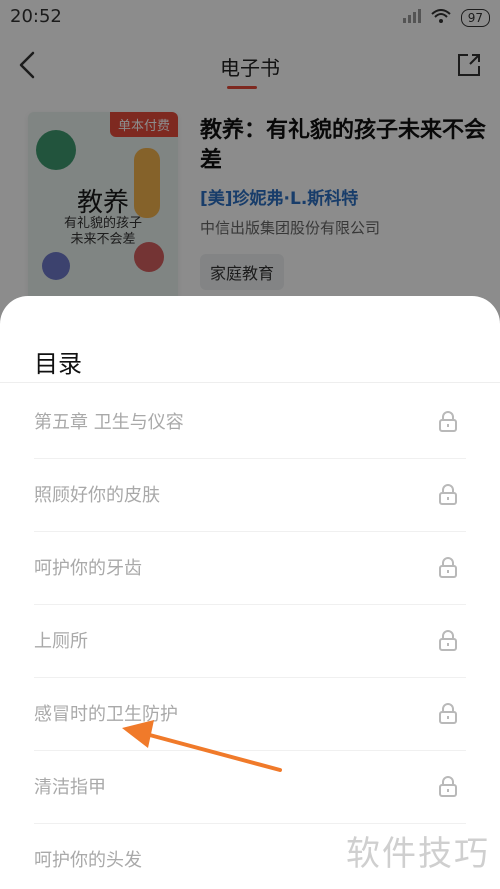 The width and height of the screenshot is (500, 889). What do you see at coordinates (418, 854) in the screenshot?
I see `watermark: 软件技巧` at bounding box center [418, 854].